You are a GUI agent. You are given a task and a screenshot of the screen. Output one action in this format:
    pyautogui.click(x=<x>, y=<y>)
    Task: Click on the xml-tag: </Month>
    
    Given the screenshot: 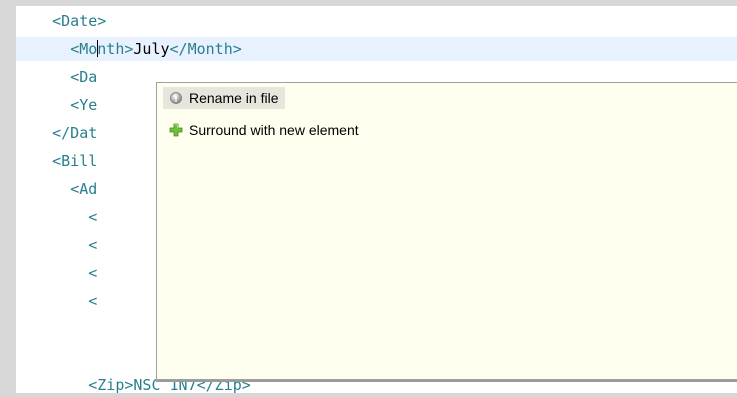 What is the action you would take?
    pyautogui.click(x=205, y=49)
    